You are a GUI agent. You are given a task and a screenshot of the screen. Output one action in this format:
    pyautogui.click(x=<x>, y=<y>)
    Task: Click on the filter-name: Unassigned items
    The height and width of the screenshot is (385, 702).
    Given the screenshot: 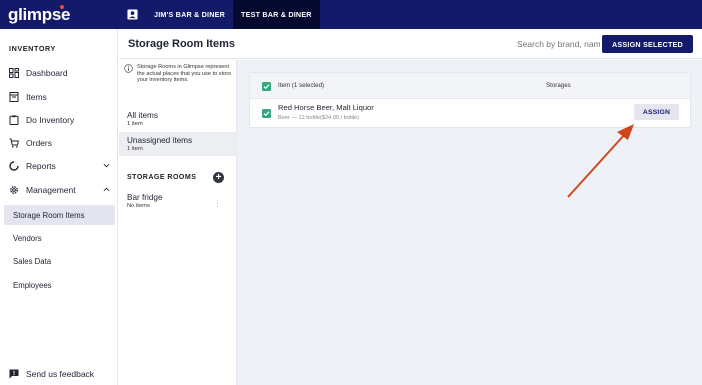 What is the action you would take?
    pyautogui.click(x=160, y=140)
    